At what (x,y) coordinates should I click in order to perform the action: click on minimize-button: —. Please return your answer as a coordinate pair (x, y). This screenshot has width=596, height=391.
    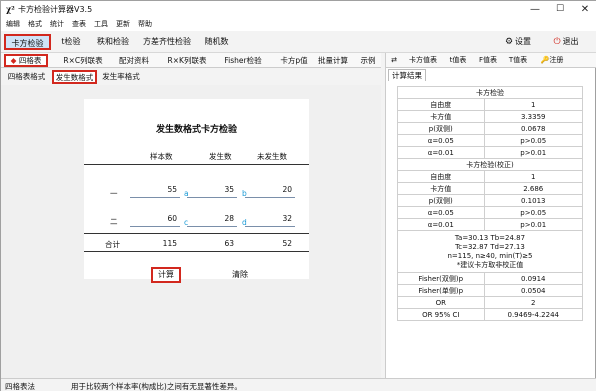
    Looking at the image, I should click on (535, 9).